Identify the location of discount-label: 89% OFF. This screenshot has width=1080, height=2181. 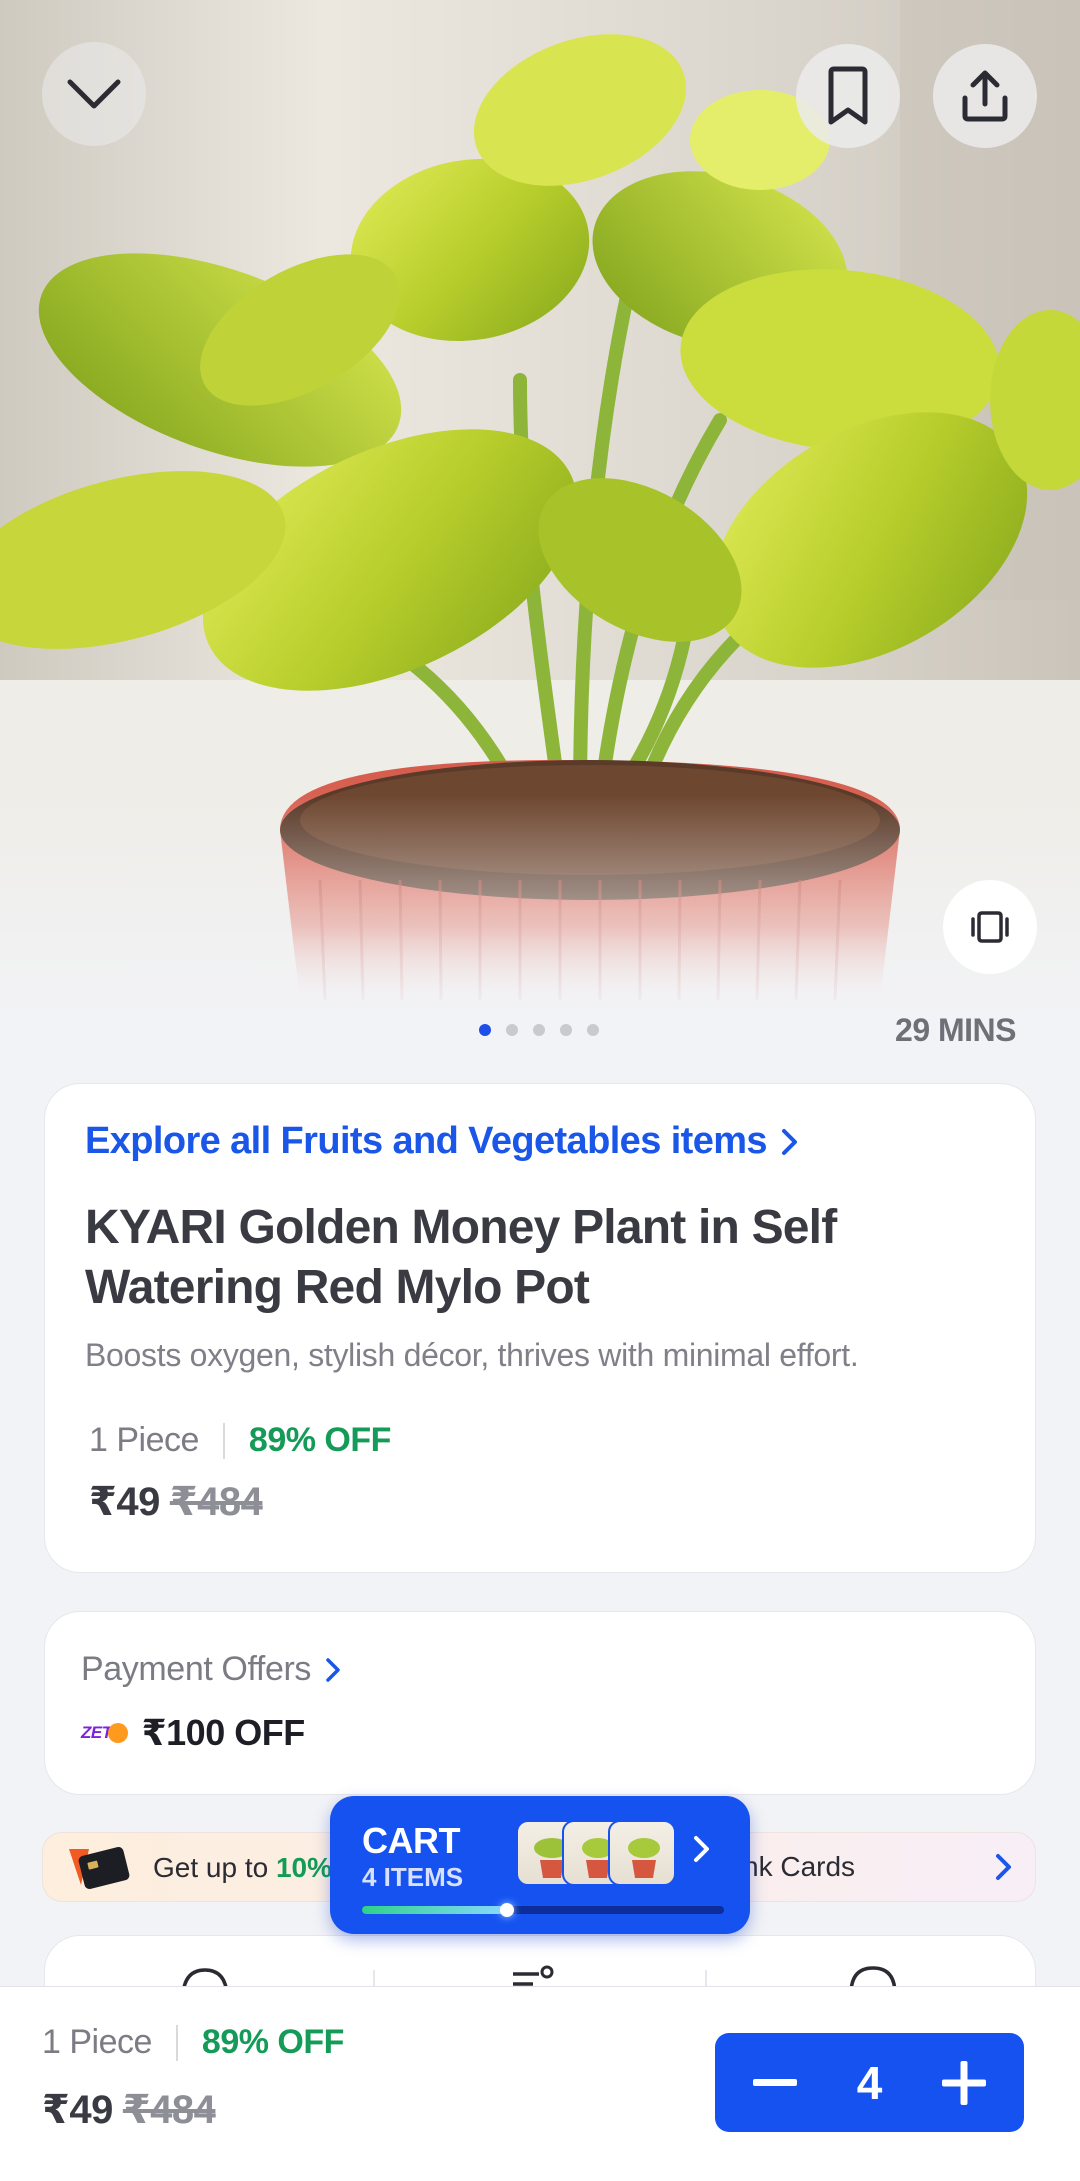
(319, 1440).